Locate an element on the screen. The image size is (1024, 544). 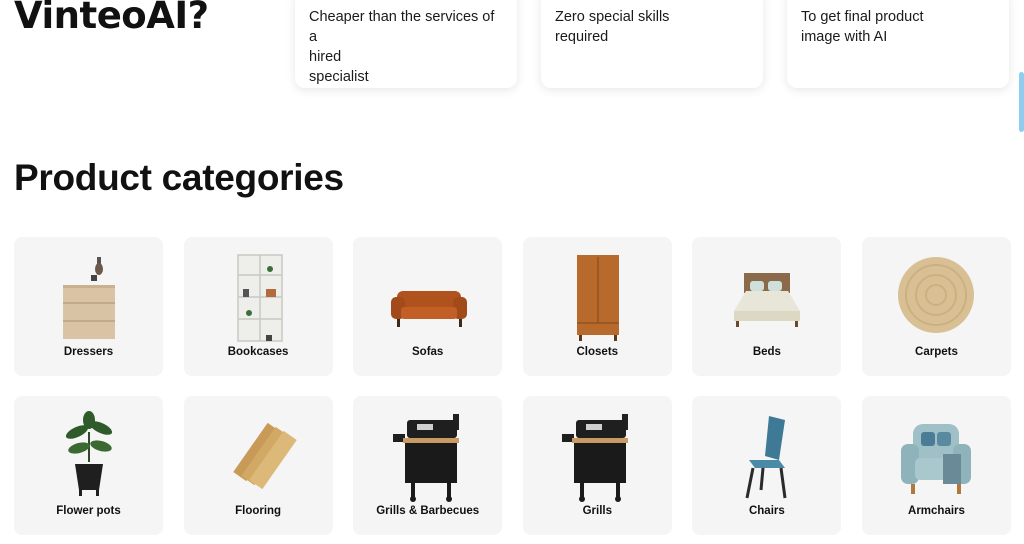
bed-icon is located at coordinates (766, 297).